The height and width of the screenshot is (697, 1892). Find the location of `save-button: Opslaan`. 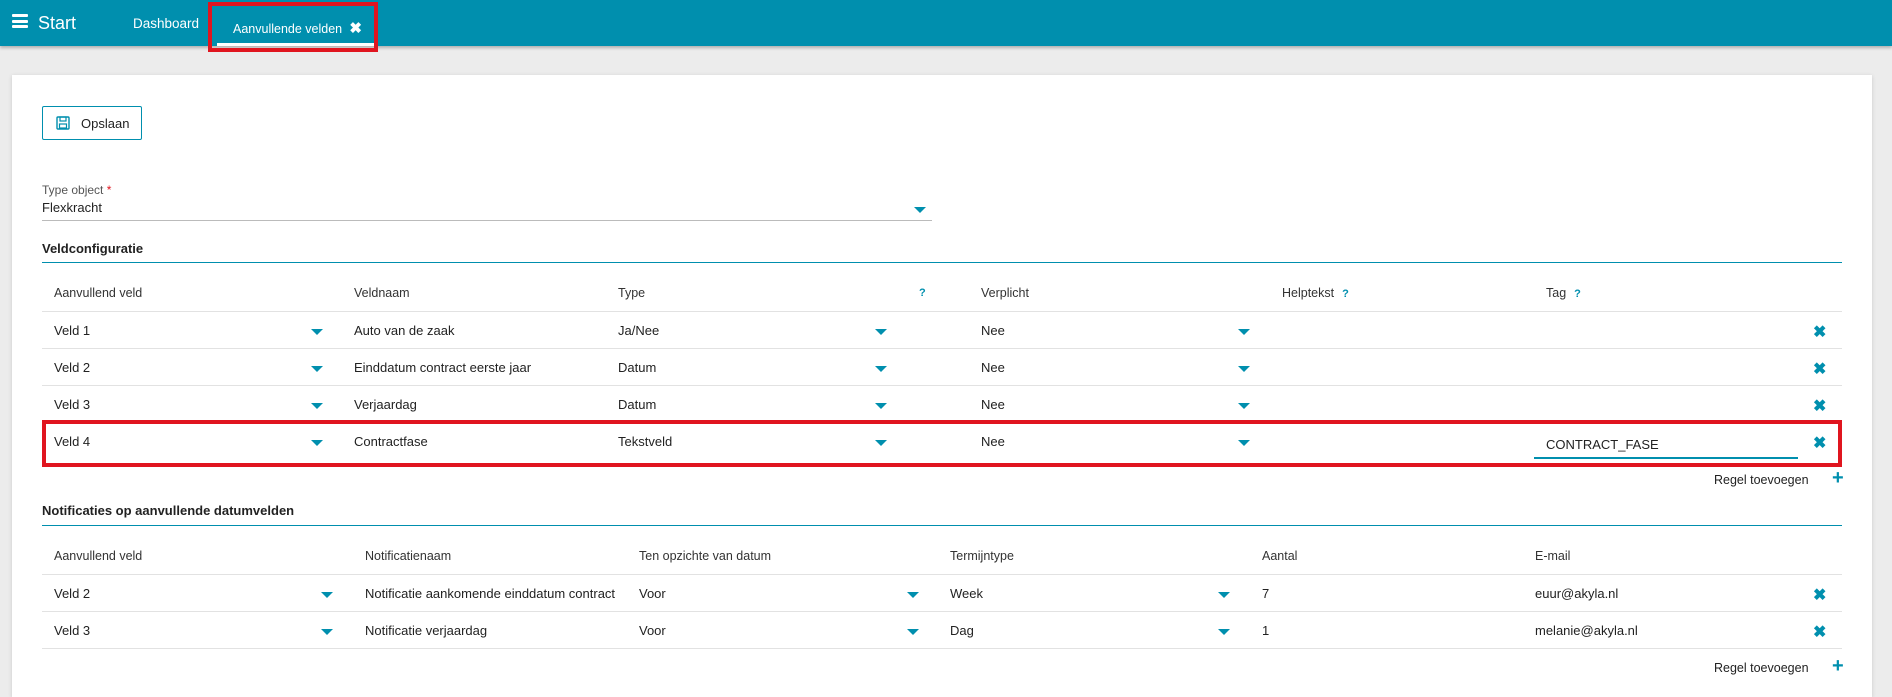

save-button: Opslaan is located at coordinates (92, 123).